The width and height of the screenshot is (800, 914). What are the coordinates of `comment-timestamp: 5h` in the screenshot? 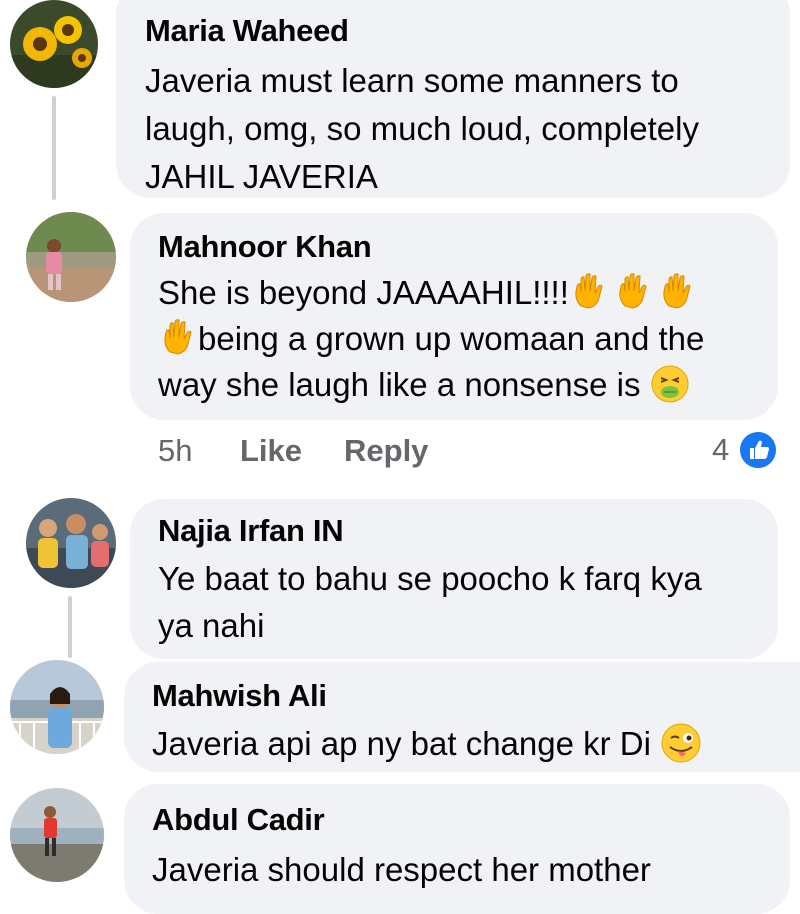 It's located at (175, 450).